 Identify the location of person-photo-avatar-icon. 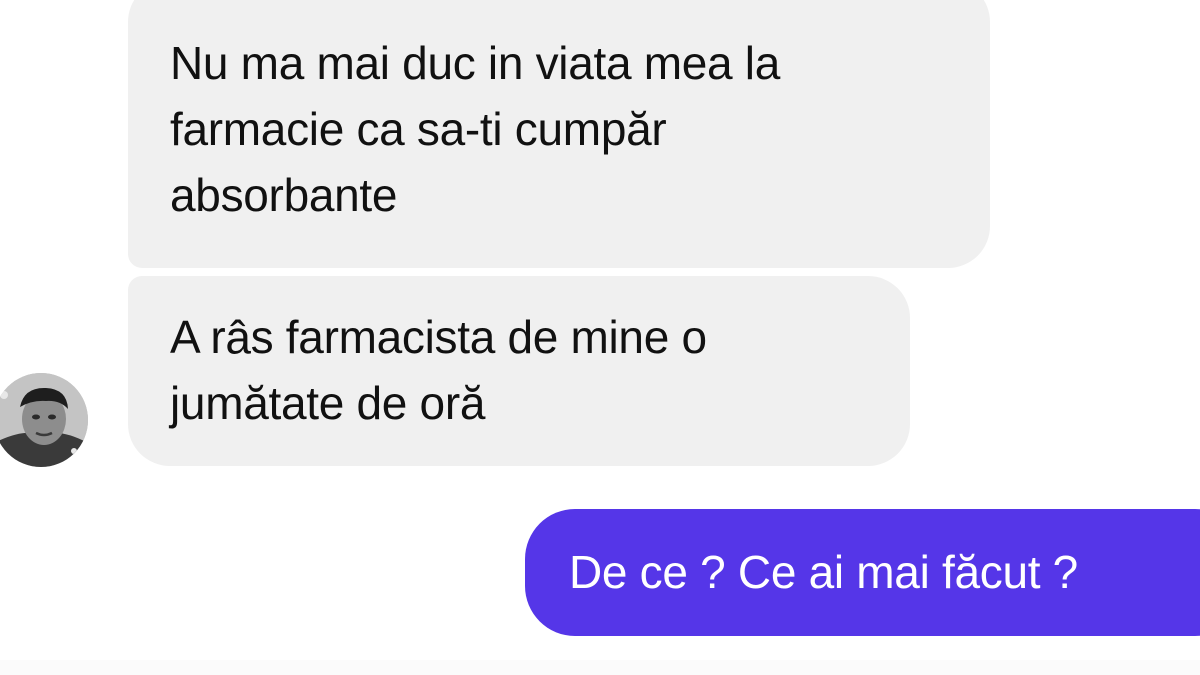
(44, 420).